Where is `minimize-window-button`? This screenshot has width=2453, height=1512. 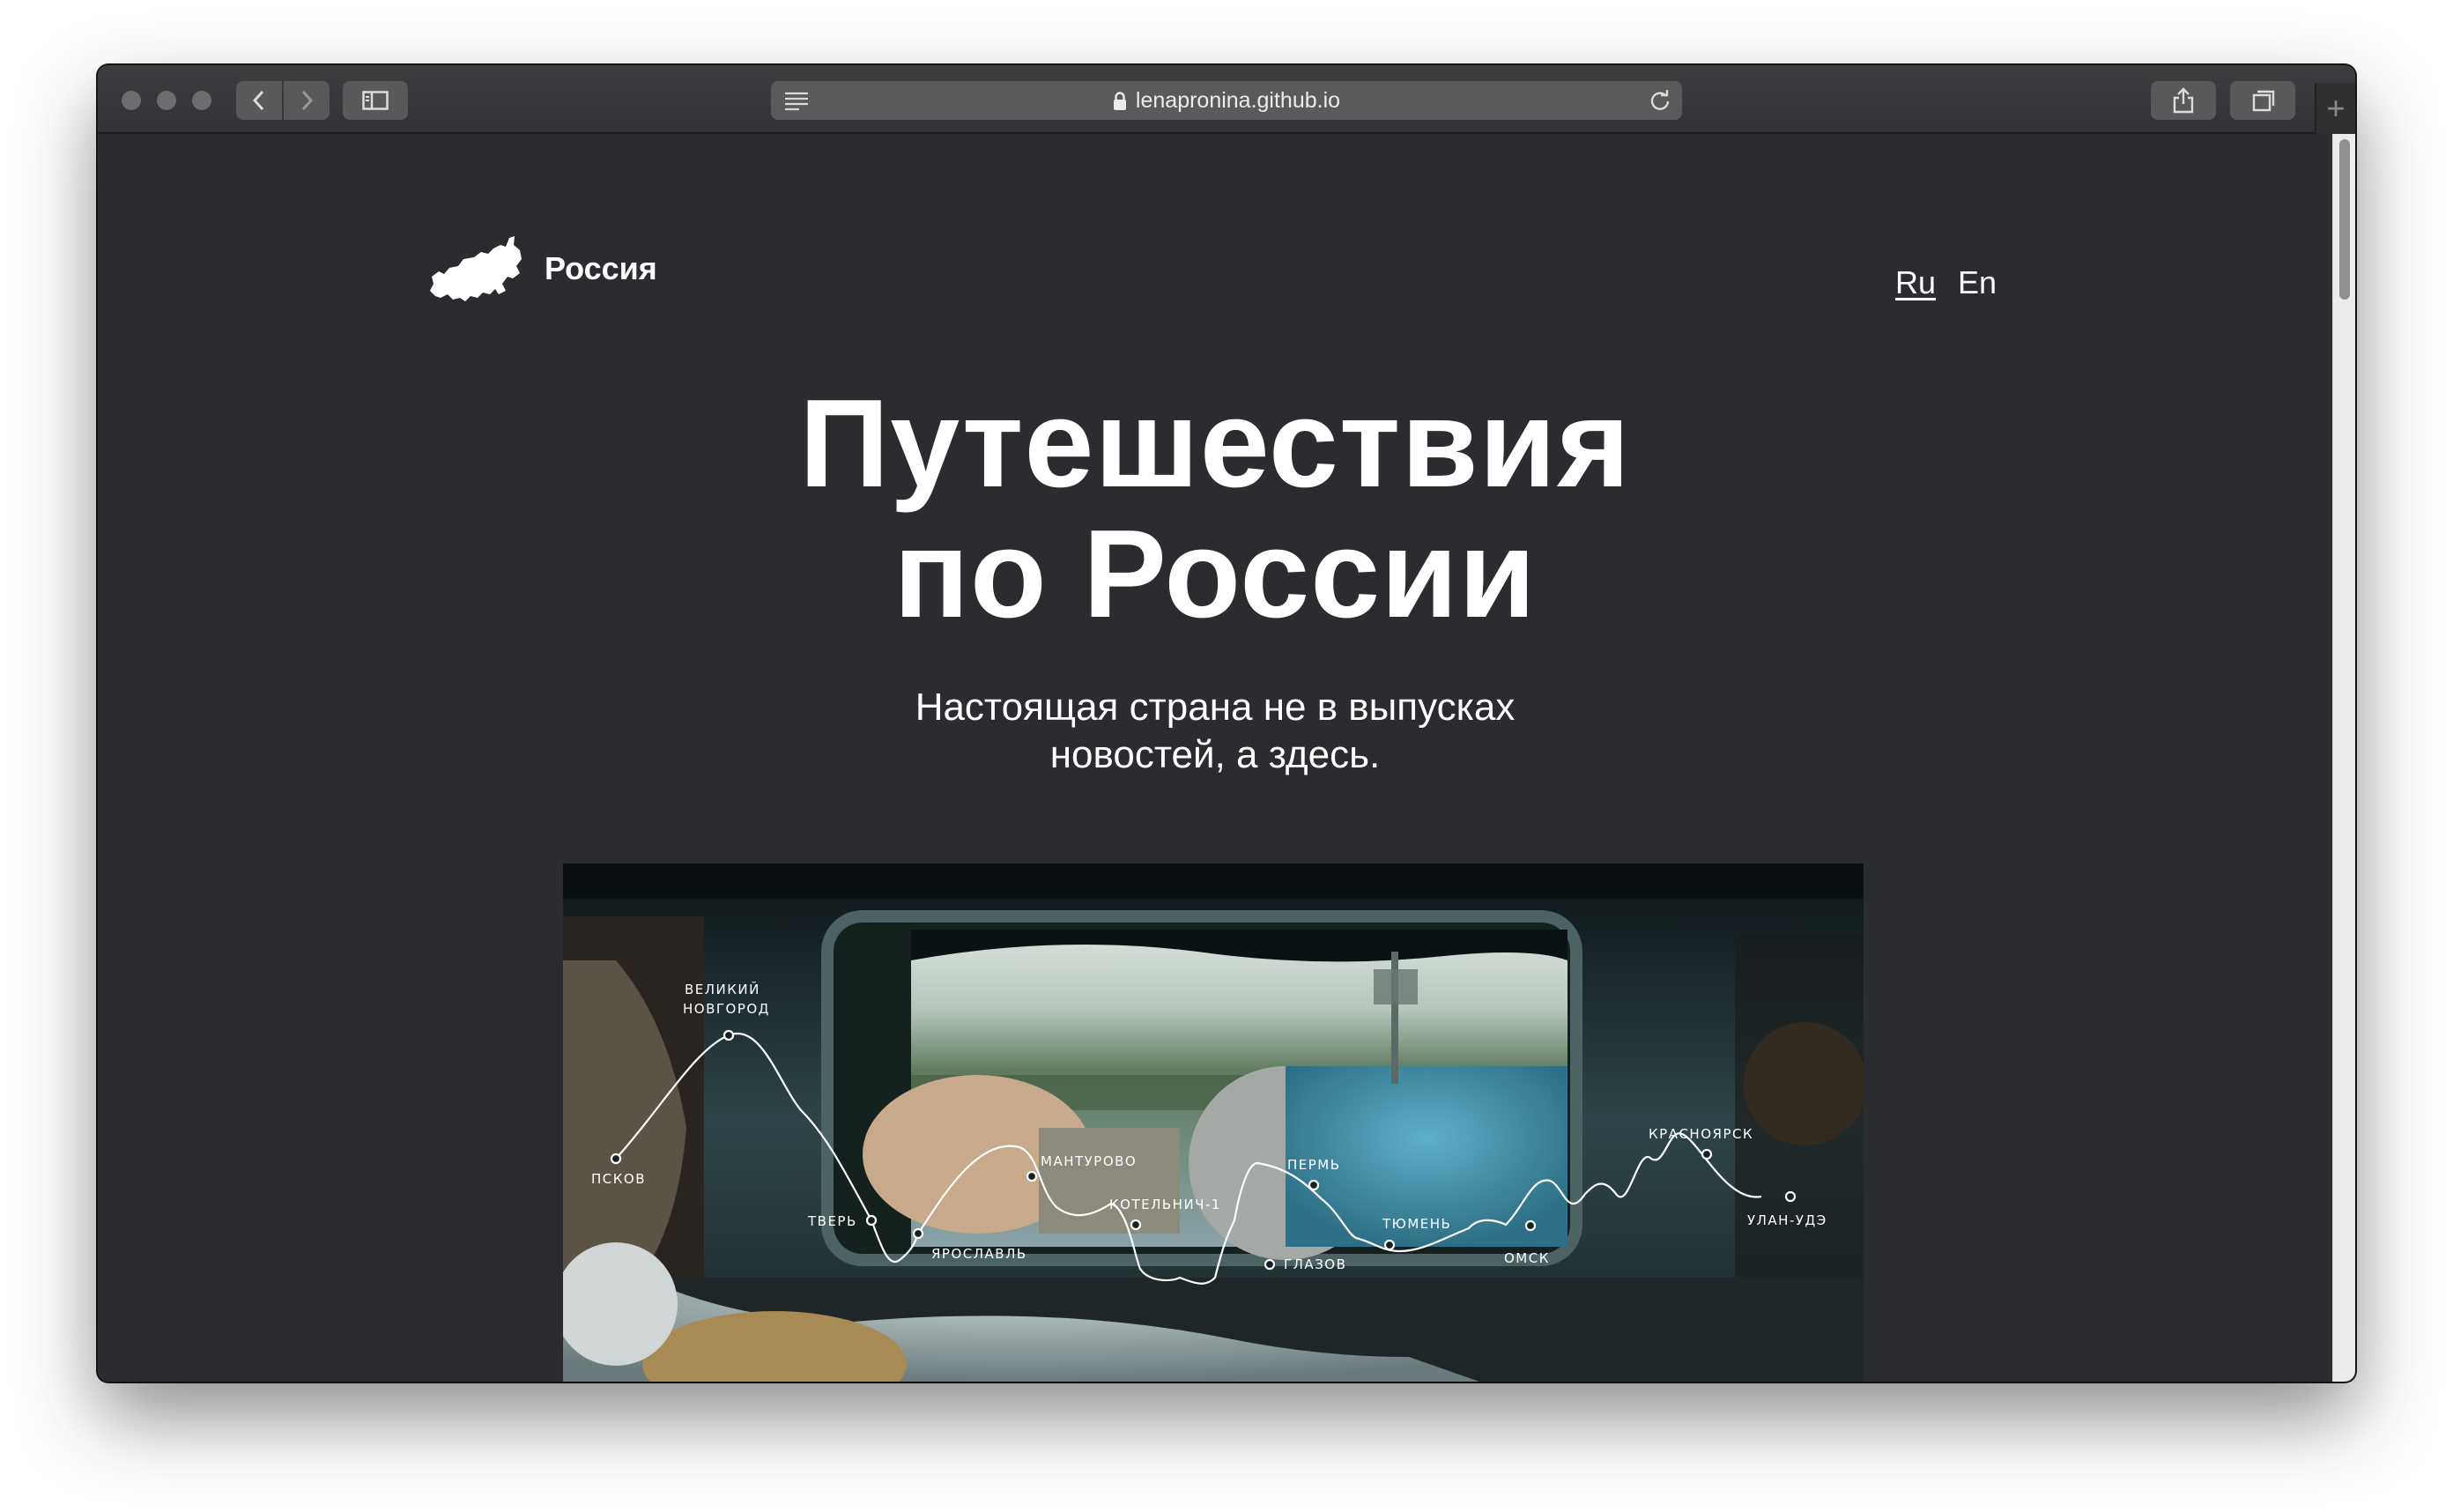 minimize-window-button is located at coordinates (166, 100).